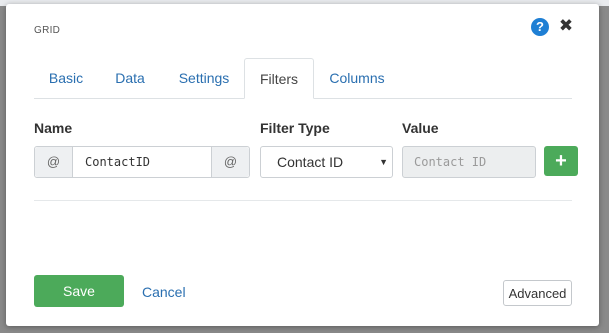 This screenshot has height=333, width=609. What do you see at coordinates (53, 128) in the screenshot?
I see `name-column-label: Name` at bounding box center [53, 128].